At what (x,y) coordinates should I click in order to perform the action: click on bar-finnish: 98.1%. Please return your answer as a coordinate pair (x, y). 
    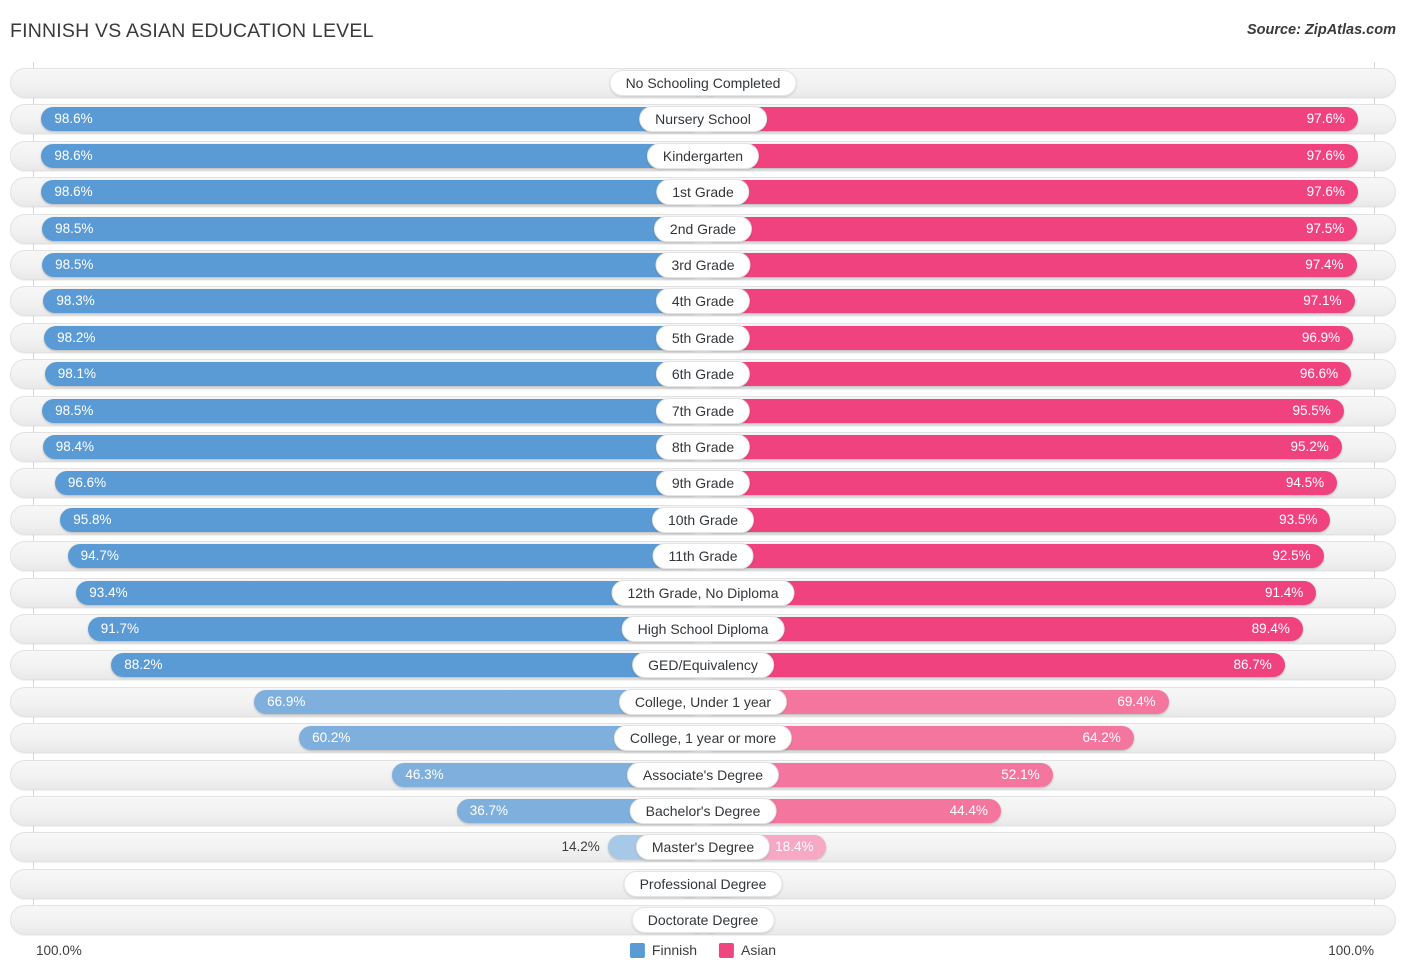
    Looking at the image, I should click on (373, 374).